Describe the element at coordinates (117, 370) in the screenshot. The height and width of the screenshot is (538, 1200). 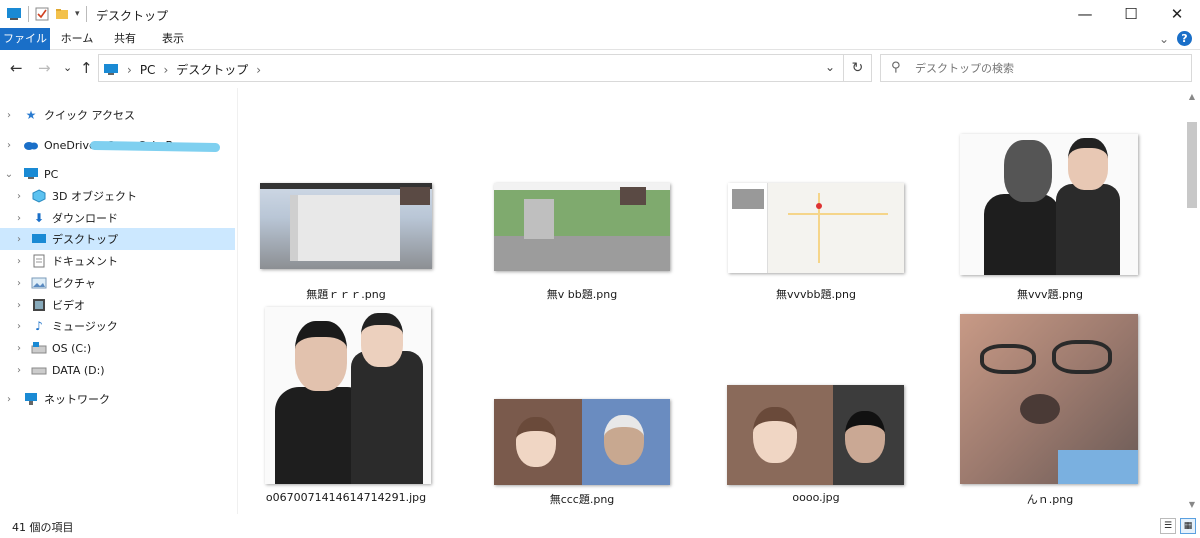
I see `sidebar-item-drive-d: › DATA (D:)` at that location.